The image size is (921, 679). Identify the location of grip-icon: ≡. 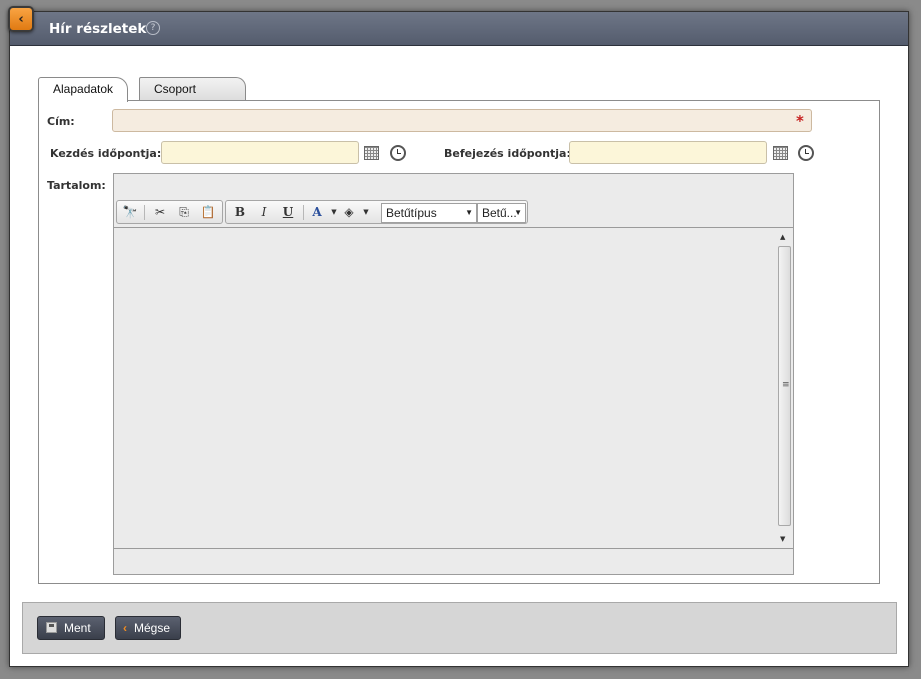
(786, 385).